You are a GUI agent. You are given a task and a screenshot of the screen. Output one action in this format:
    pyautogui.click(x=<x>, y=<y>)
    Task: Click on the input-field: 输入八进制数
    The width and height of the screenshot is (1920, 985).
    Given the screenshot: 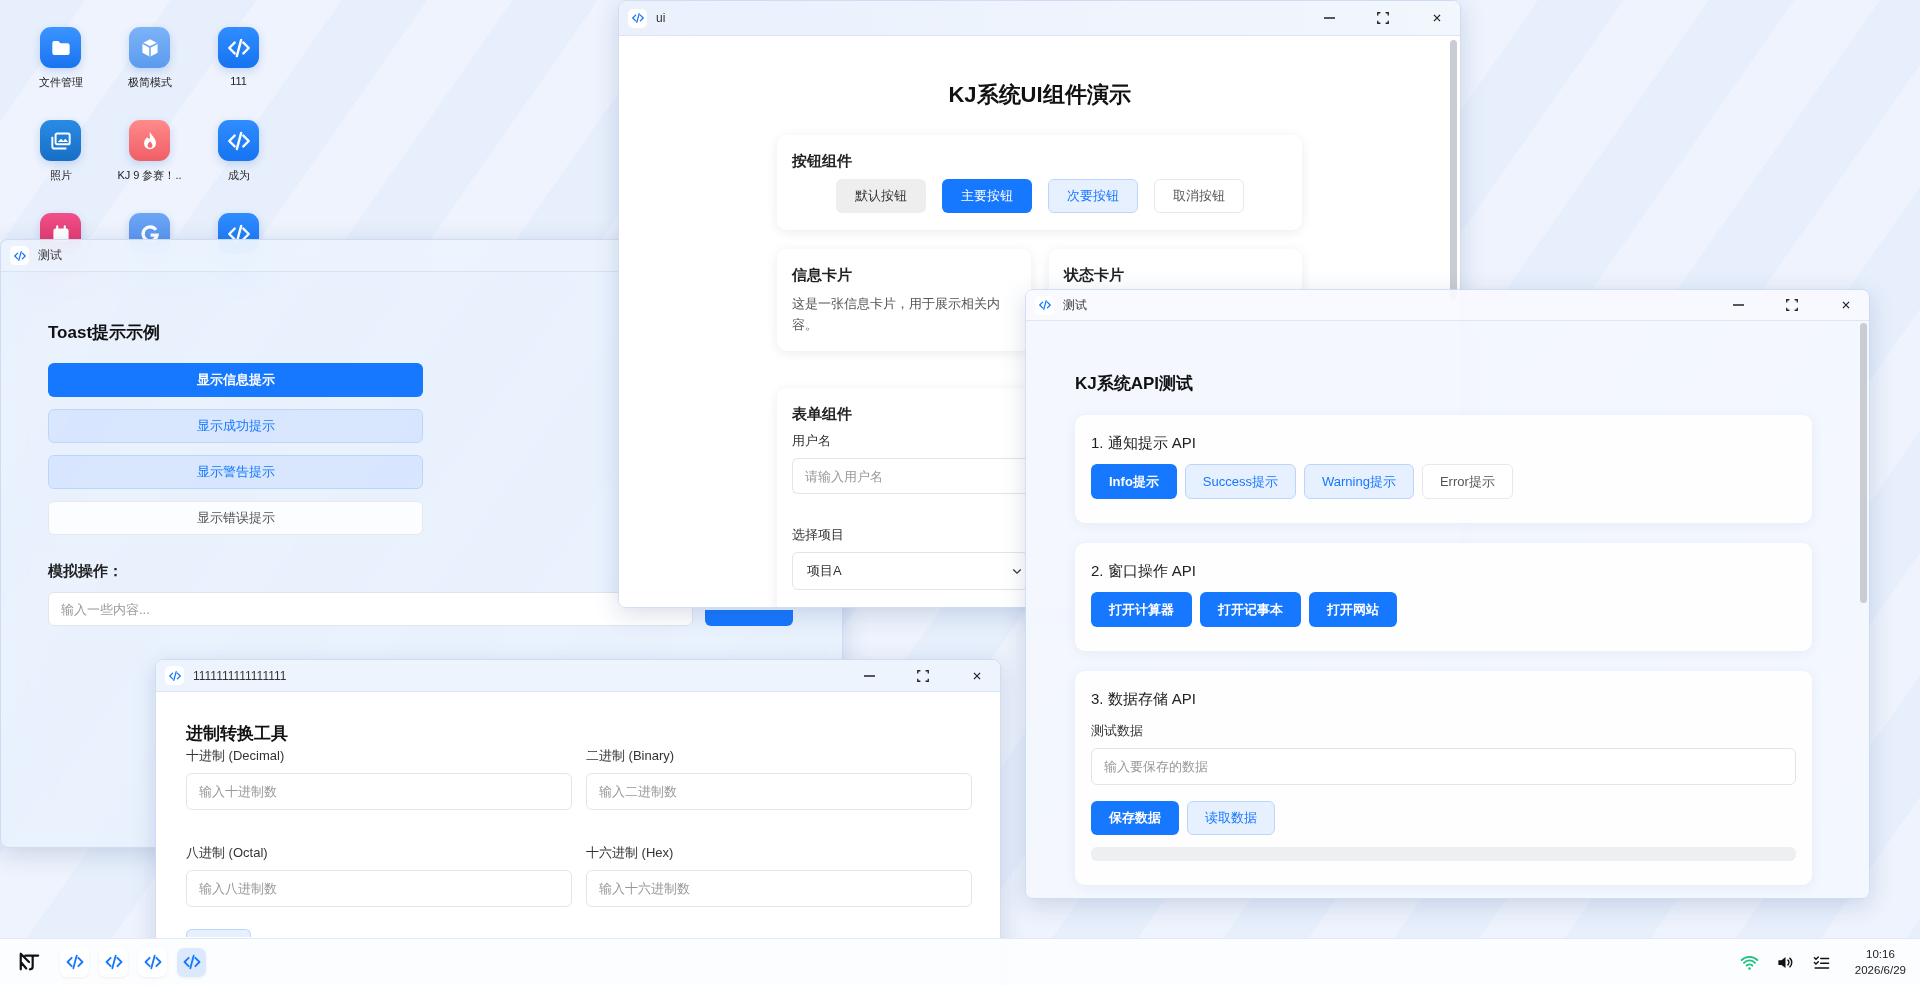 What is the action you would take?
    pyautogui.click(x=379, y=888)
    